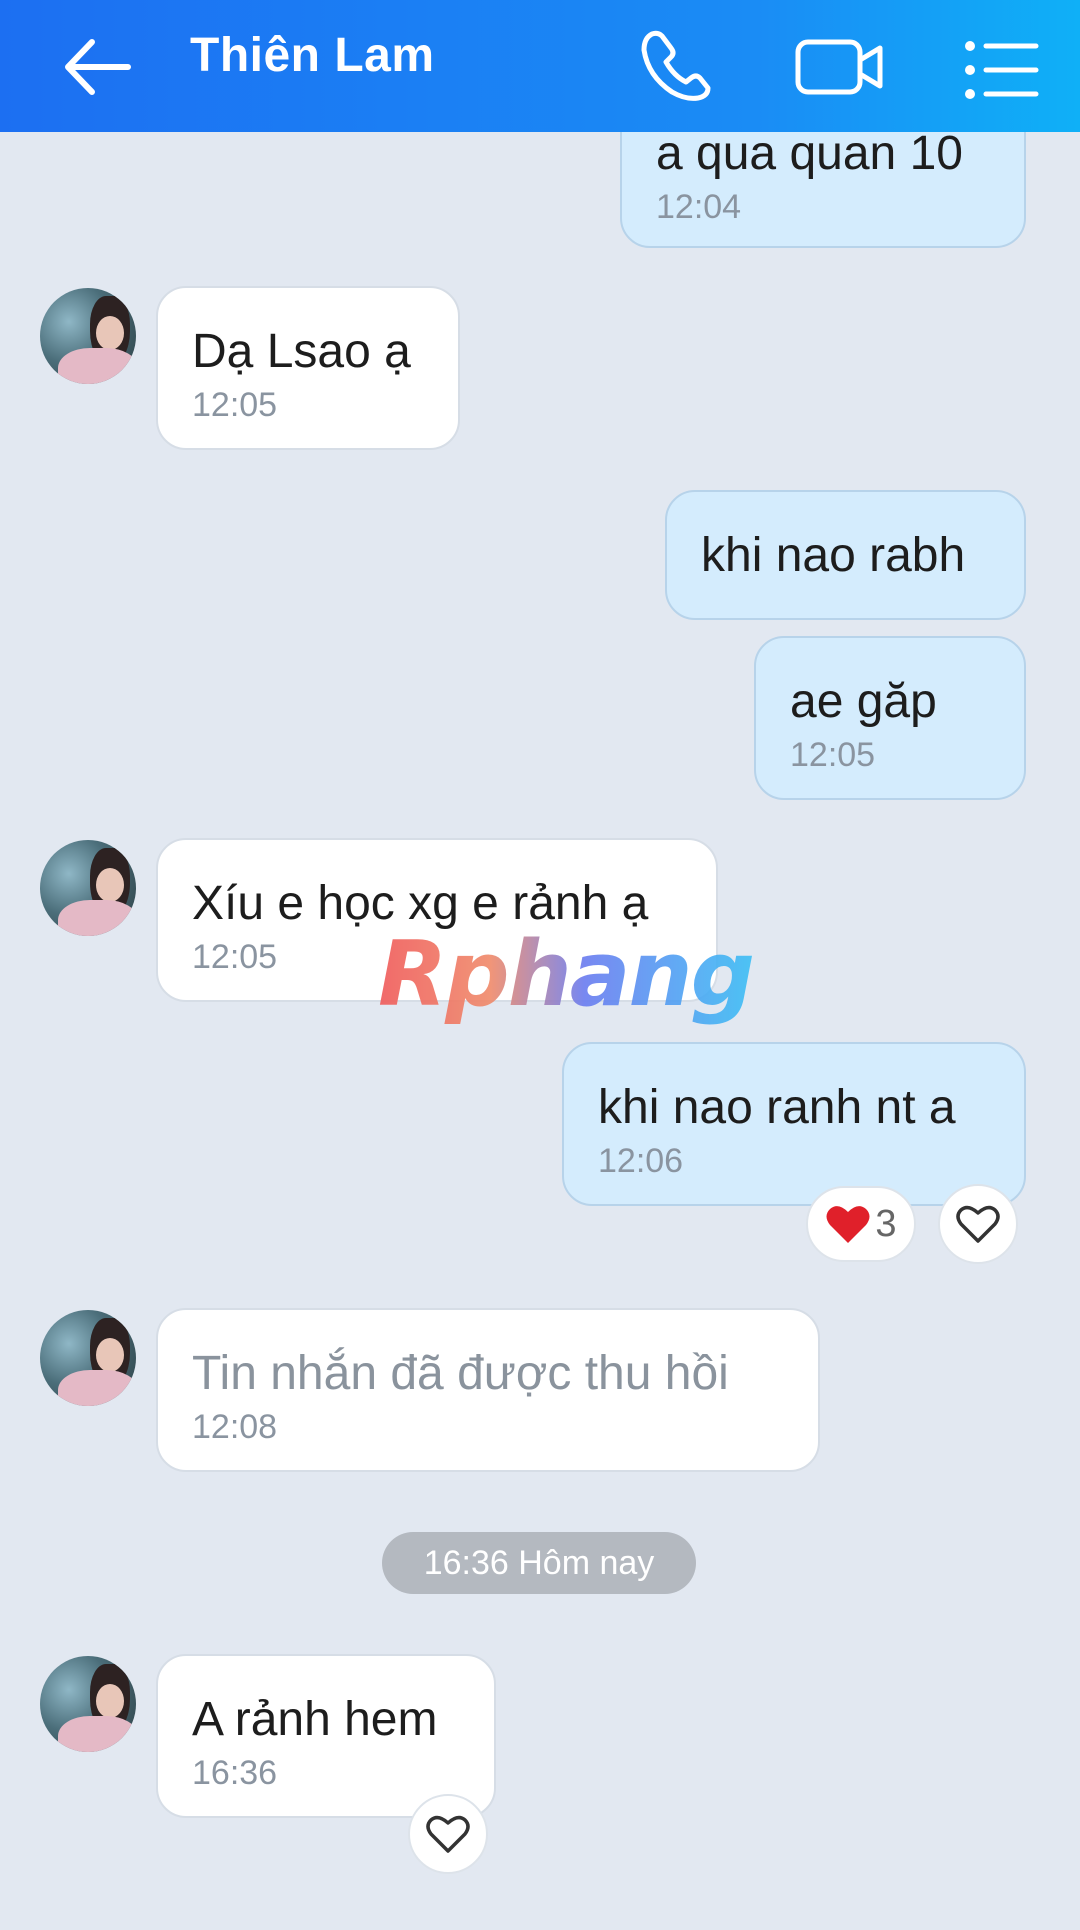 The height and width of the screenshot is (1930, 1080). I want to click on video-call-button, so click(840, 65).